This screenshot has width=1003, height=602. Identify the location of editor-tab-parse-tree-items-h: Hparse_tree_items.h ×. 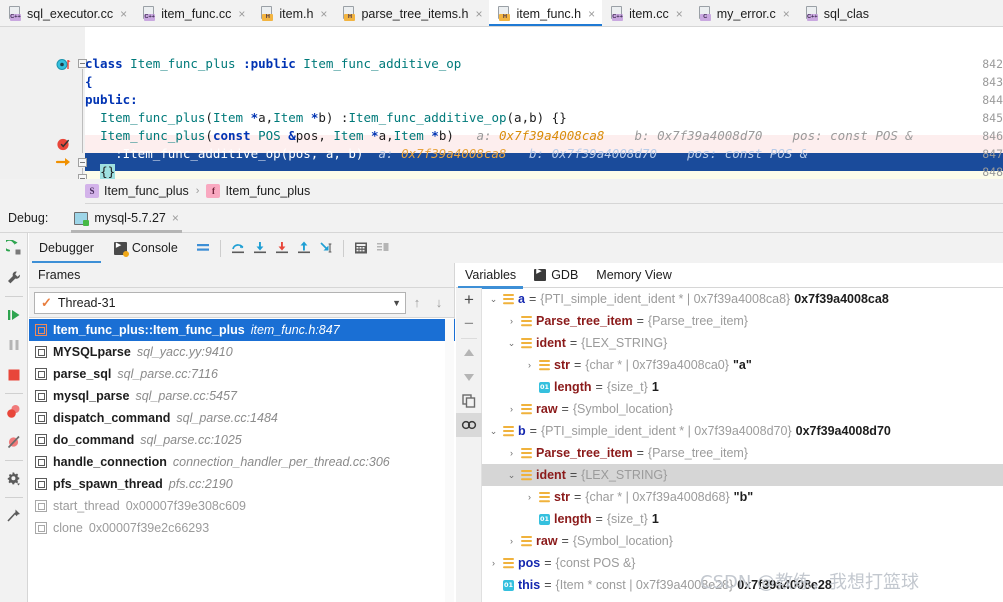
(411, 13).